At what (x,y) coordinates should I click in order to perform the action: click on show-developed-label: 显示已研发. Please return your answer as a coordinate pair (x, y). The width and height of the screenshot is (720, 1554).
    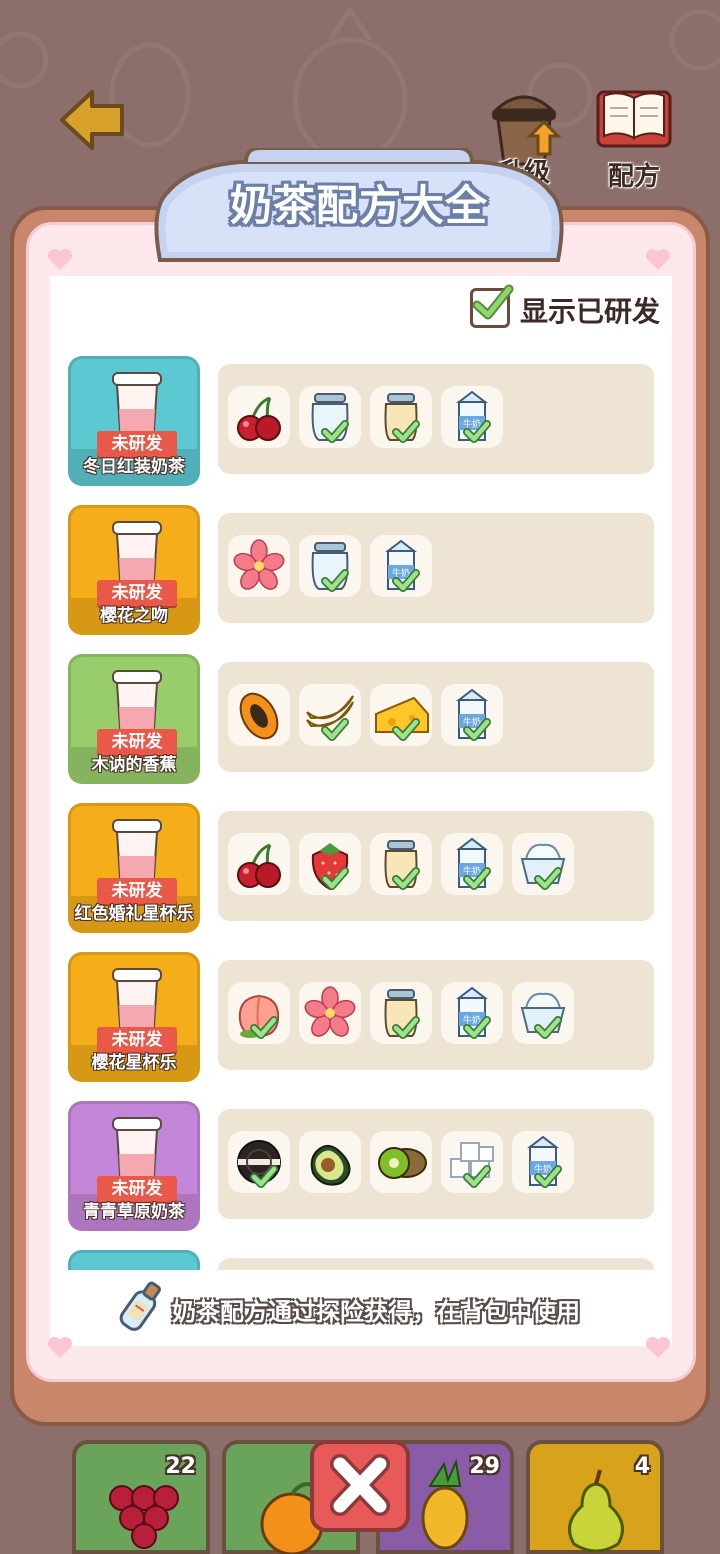
    Looking at the image, I should click on (590, 311).